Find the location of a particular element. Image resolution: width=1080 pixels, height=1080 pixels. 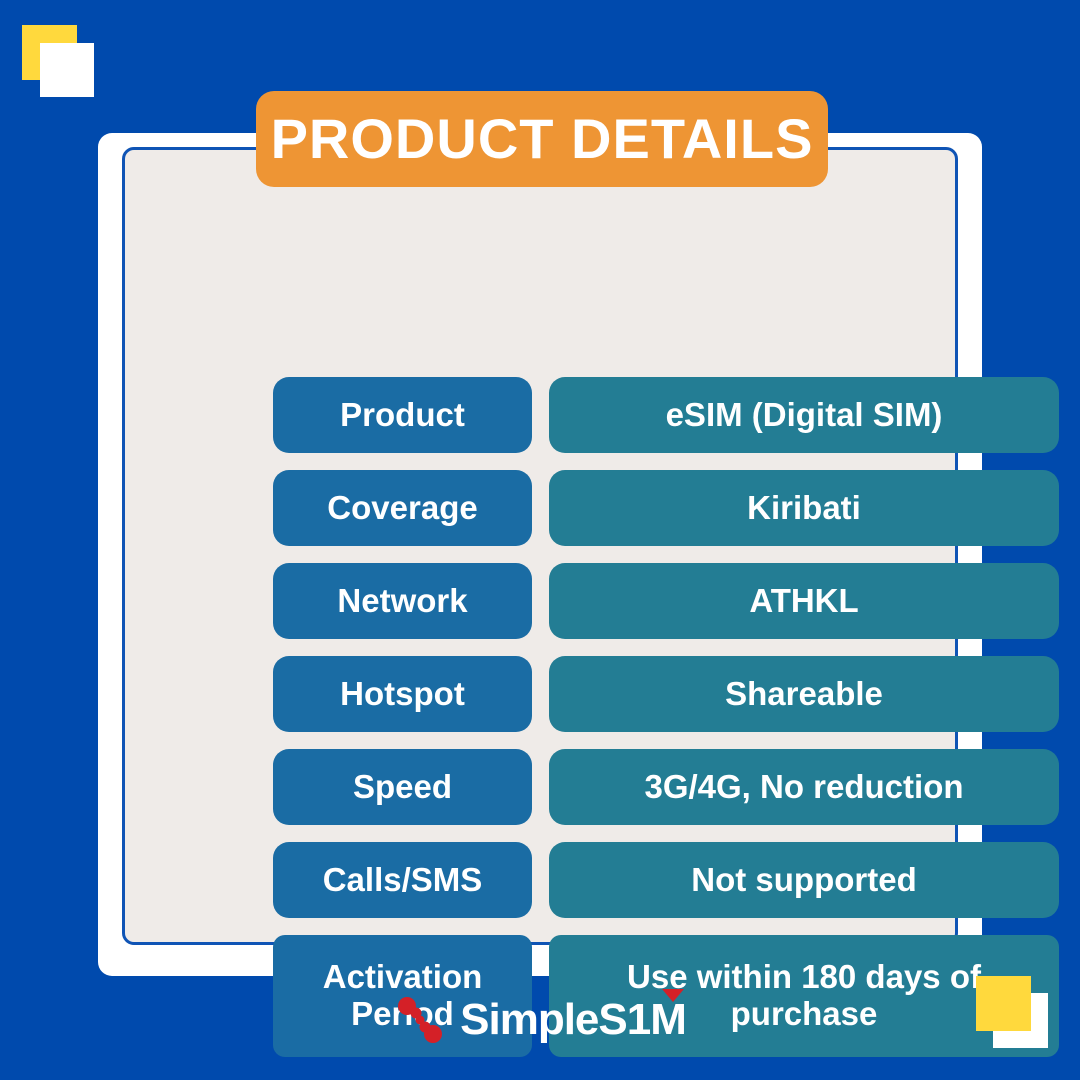

spec-label-speed: Speed is located at coordinates (402, 787).